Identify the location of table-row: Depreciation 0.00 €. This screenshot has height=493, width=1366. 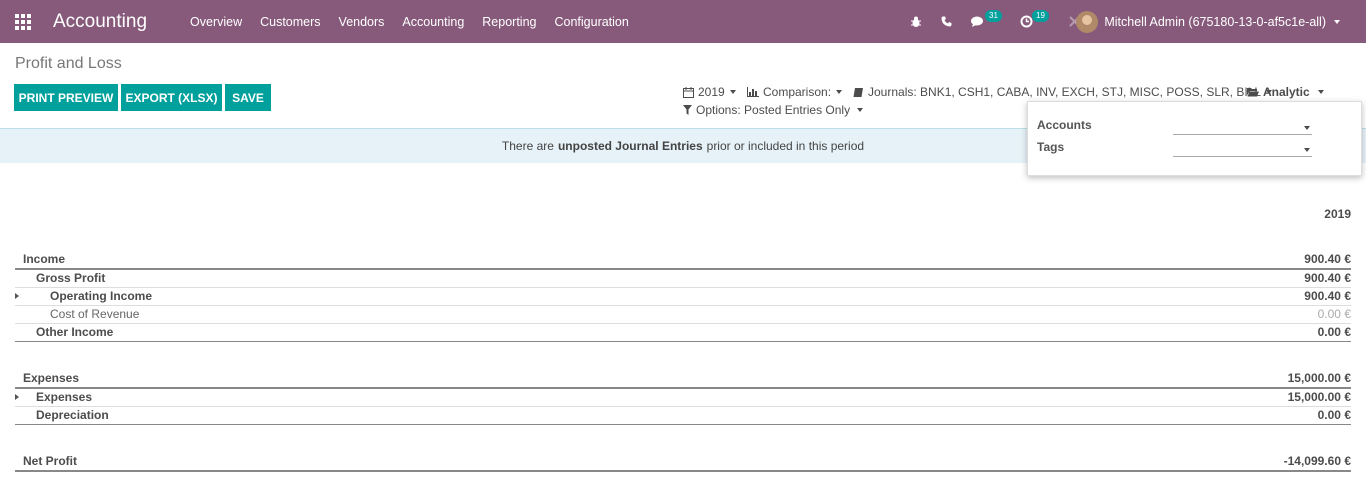
(683, 415).